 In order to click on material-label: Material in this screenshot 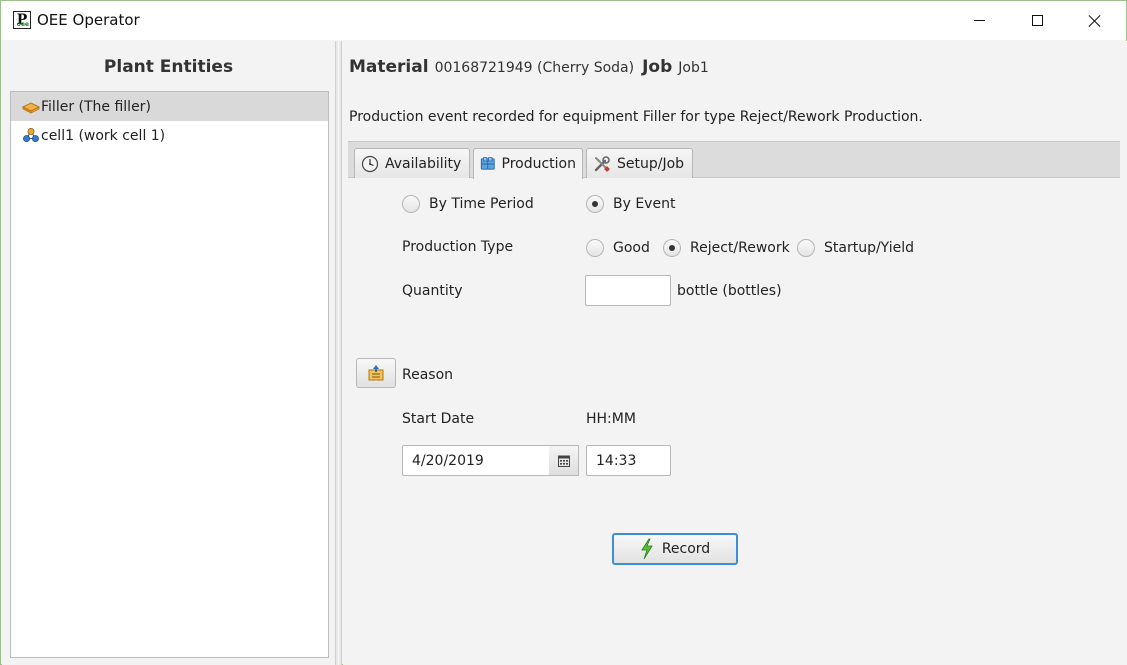, I will do `click(389, 67)`.